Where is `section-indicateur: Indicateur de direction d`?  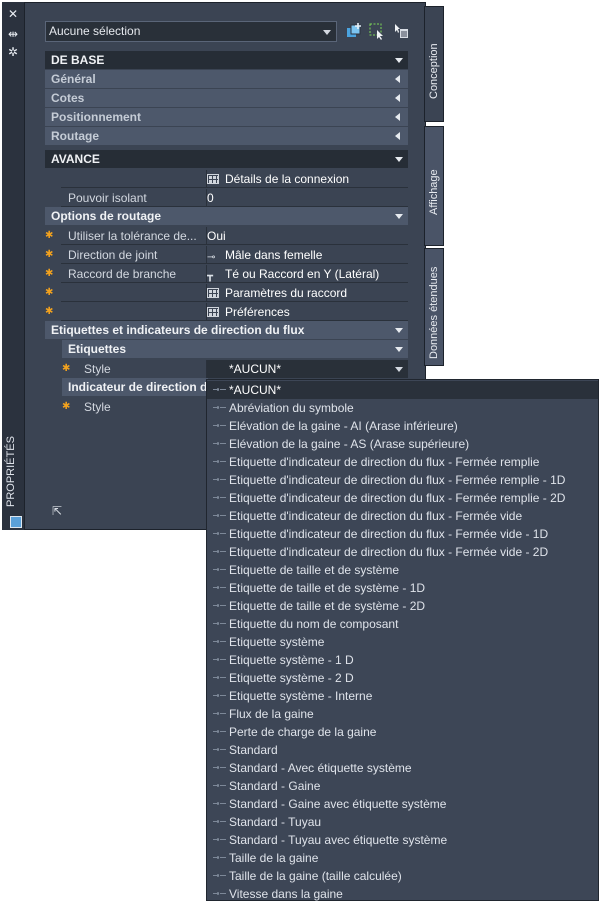 section-indicateur: Indicateur de direction d is located at coordinates (135, 387).